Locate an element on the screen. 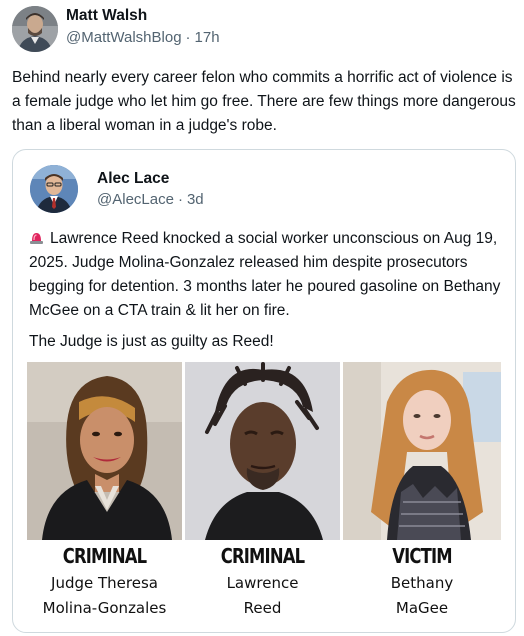 The height and width of the screenshot is (636, 524). author-avatar is located at coordinates (35, 29).